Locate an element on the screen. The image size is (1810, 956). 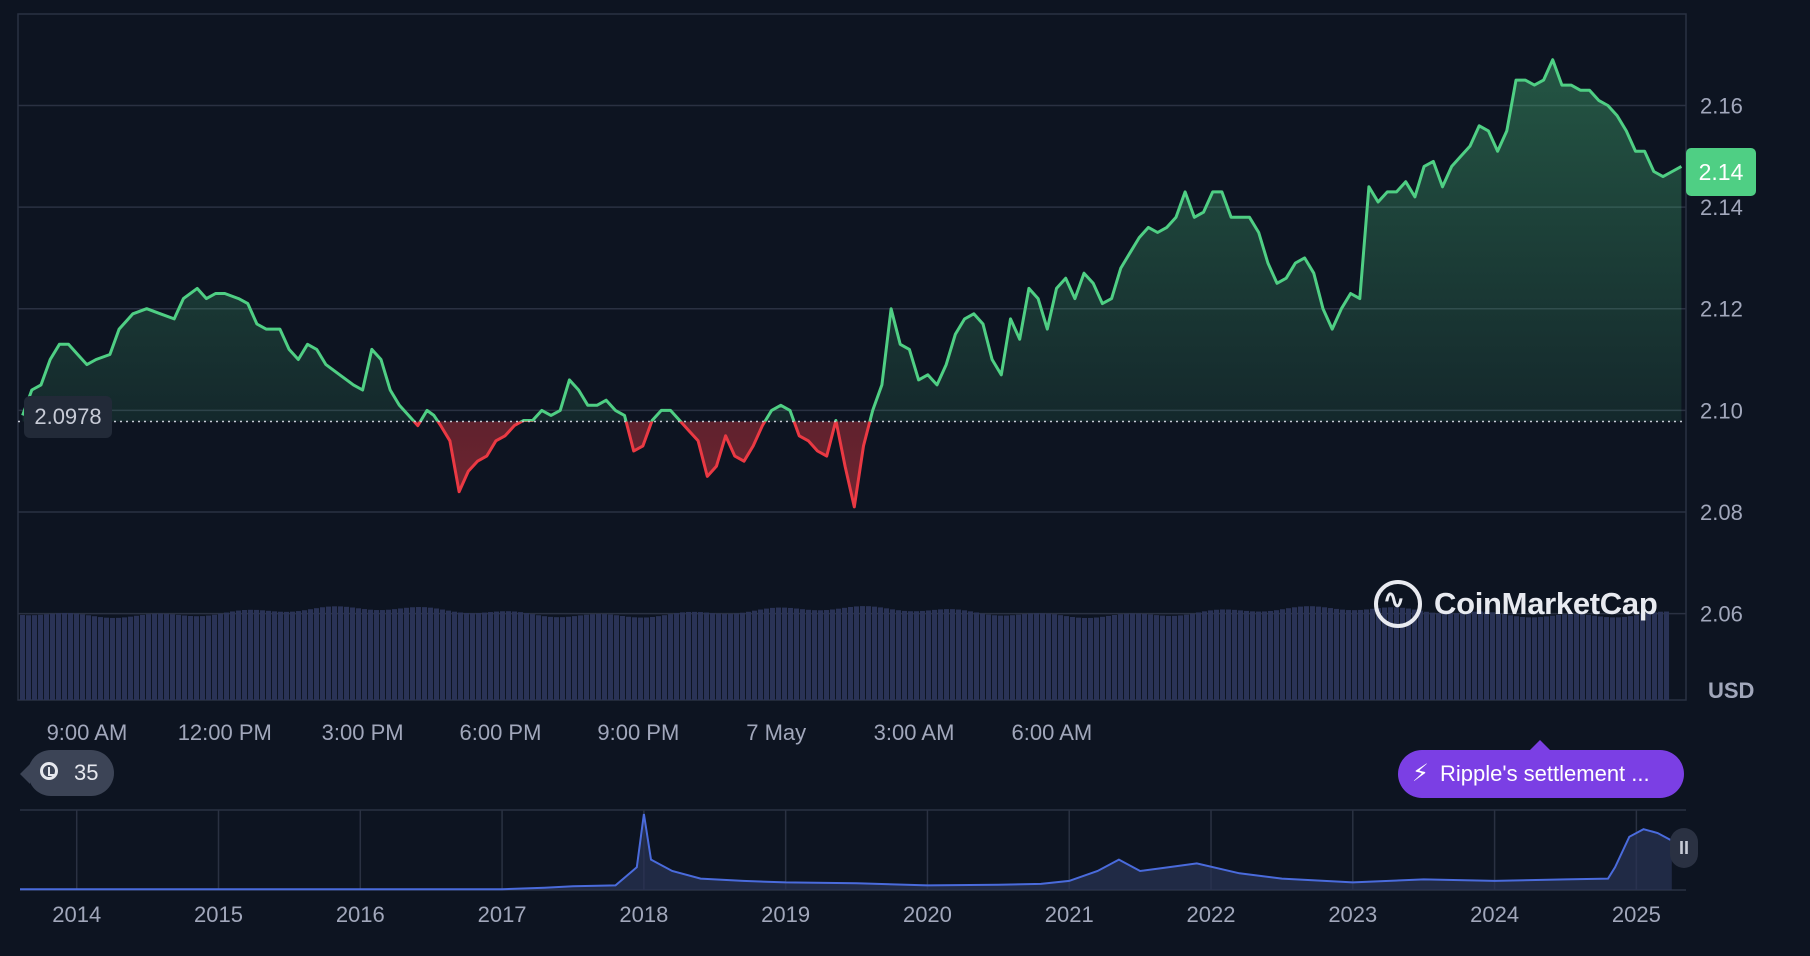
x-tick-label: 6:00 AM is located at coordinates (1052, 732).